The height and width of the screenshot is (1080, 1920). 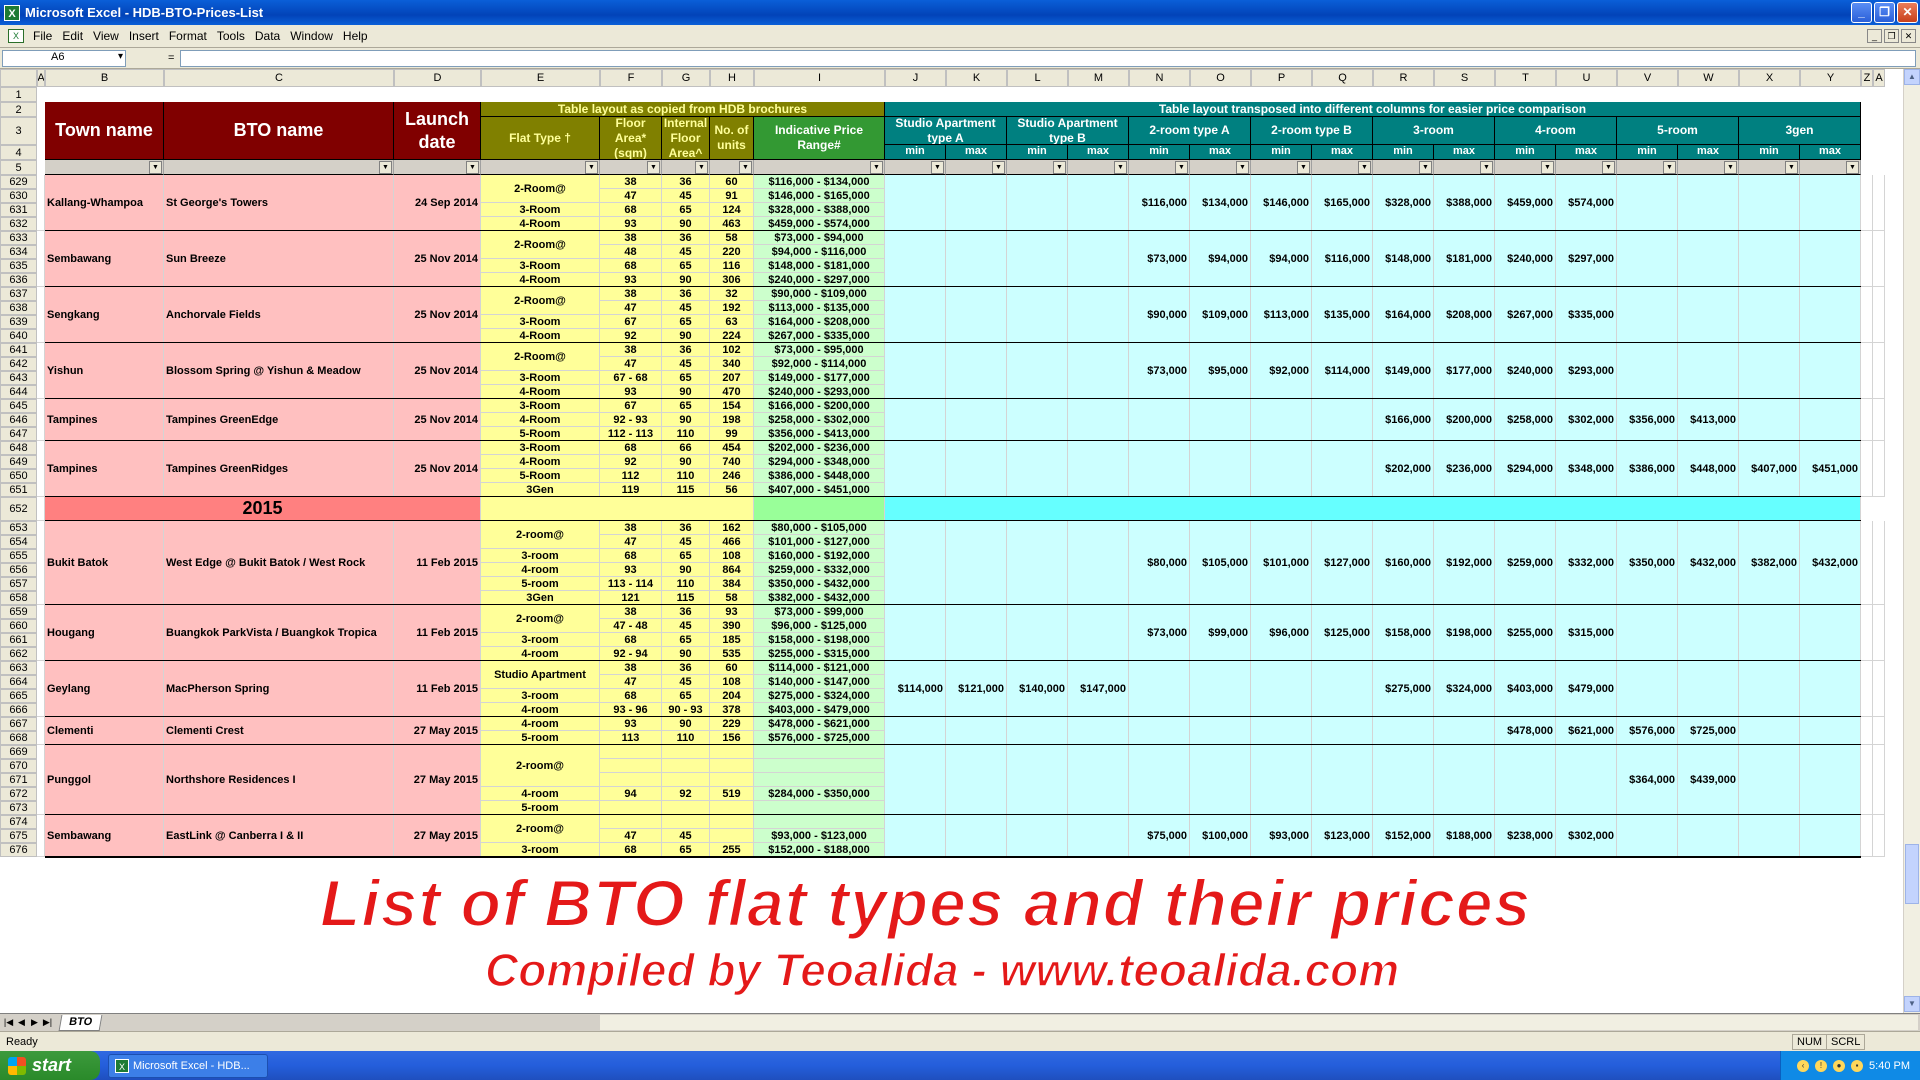 What do you see at coordinates (279, 563) in the screenshot?
I see `cell-bto-name: West Edge @ Bukit Batok / West Rock` at bounding box center [279, 563].